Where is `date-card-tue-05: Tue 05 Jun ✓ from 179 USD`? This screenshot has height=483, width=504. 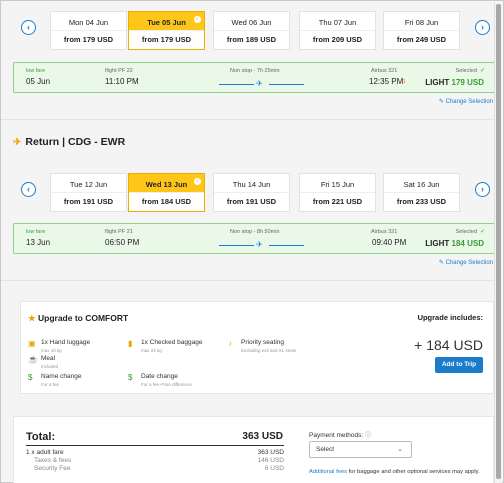 date-card-tue-05: Tue 05 Jun ✓ from 179 USD is located at coordinates (166, 30).